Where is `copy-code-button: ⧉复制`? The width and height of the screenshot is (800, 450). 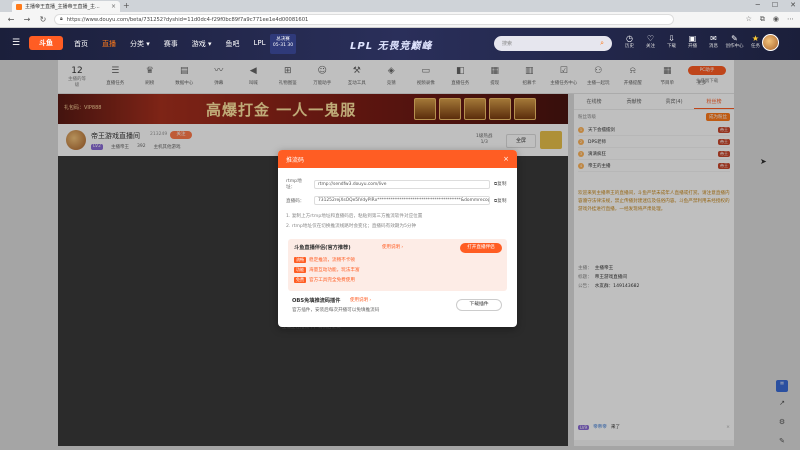 copy-code-button: ⧉复制 is located at coordinates (500, 201).